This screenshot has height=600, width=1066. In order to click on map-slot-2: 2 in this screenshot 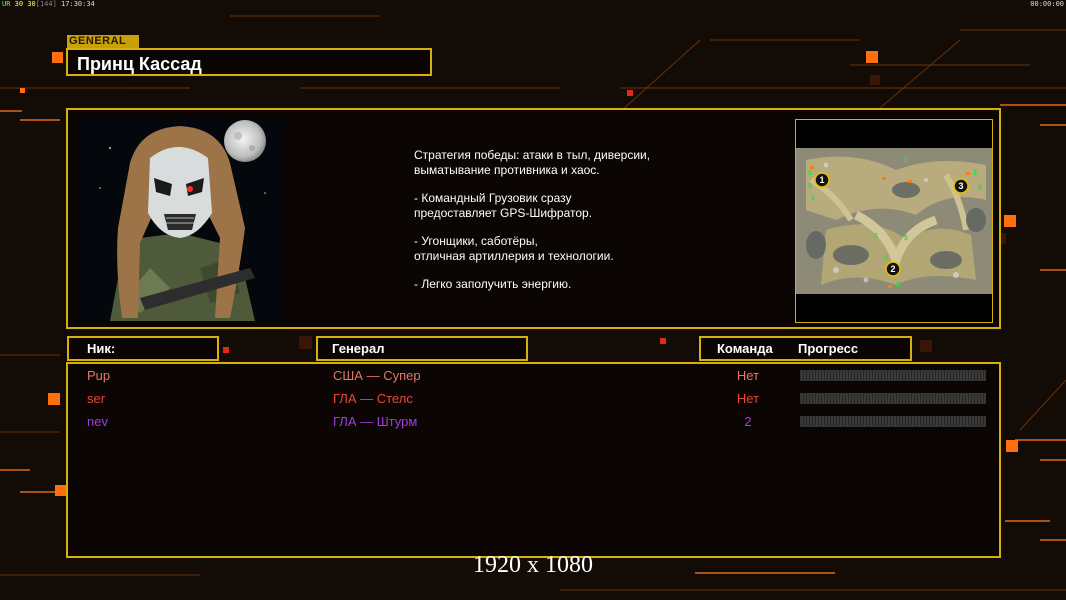, I will do `click(892, 269)`.